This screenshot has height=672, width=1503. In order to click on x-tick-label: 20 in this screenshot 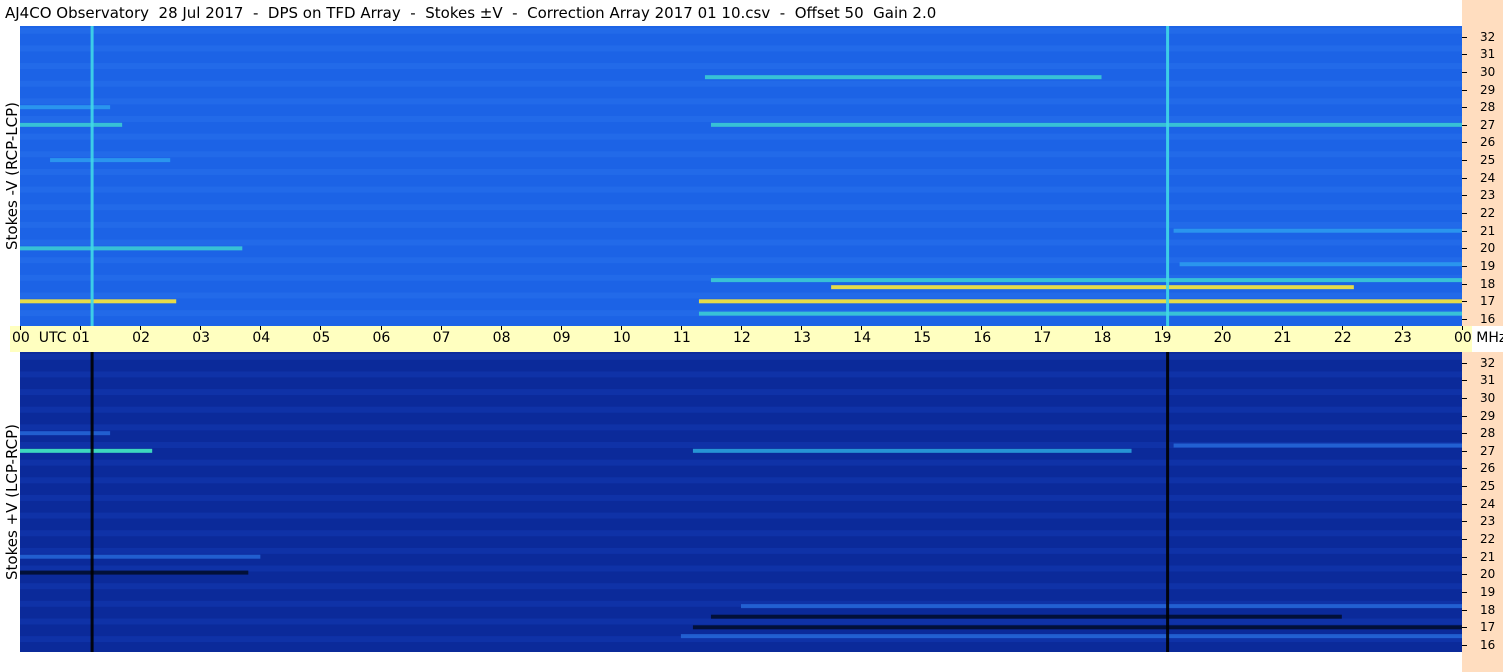, I will do `click(1222, 338)`.